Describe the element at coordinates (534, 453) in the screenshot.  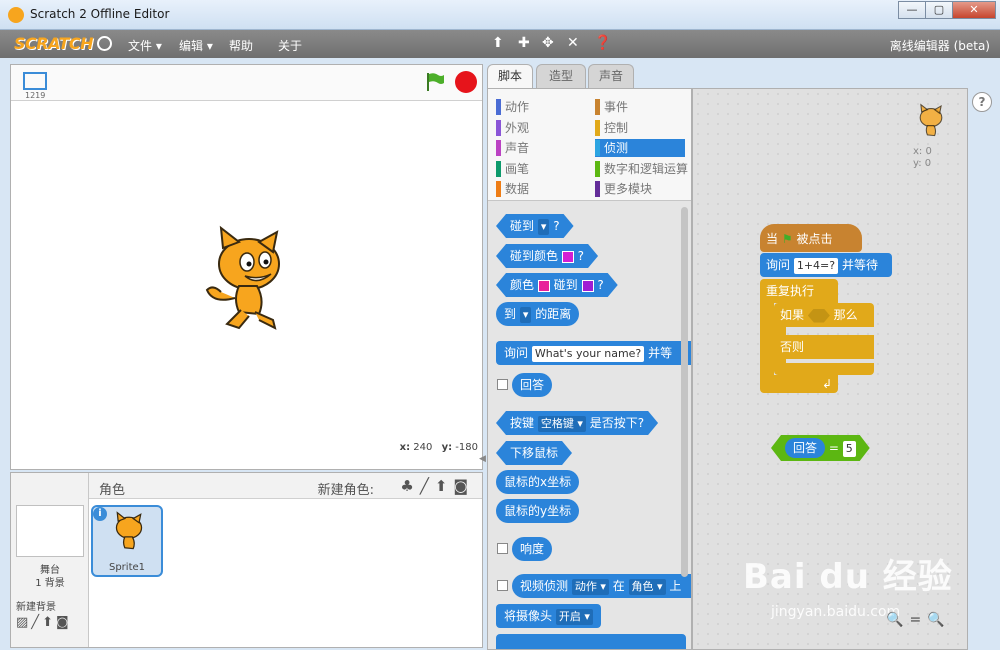
I see `block-mouse-down: 下移鼠标` at that location.